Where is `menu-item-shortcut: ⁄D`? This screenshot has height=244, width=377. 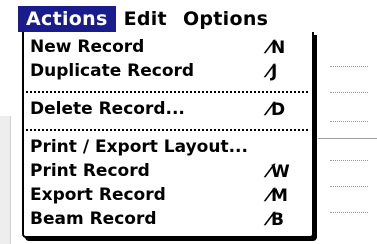
menu-item-shortcut: ⁄D is located at coordinates (276, 109).